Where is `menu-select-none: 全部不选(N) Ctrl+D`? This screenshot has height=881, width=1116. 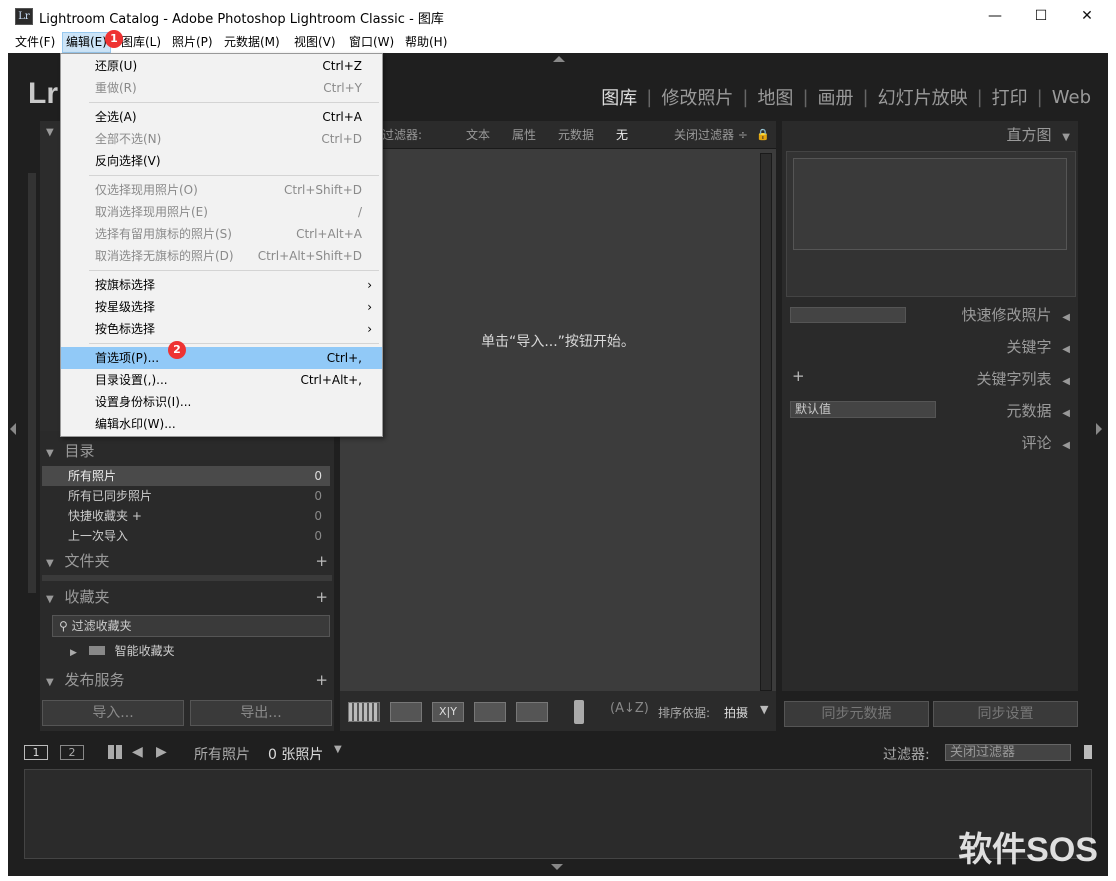
menu-select-none: 全部不选(N) Ctrl+D is located at coordinates (221, 139).